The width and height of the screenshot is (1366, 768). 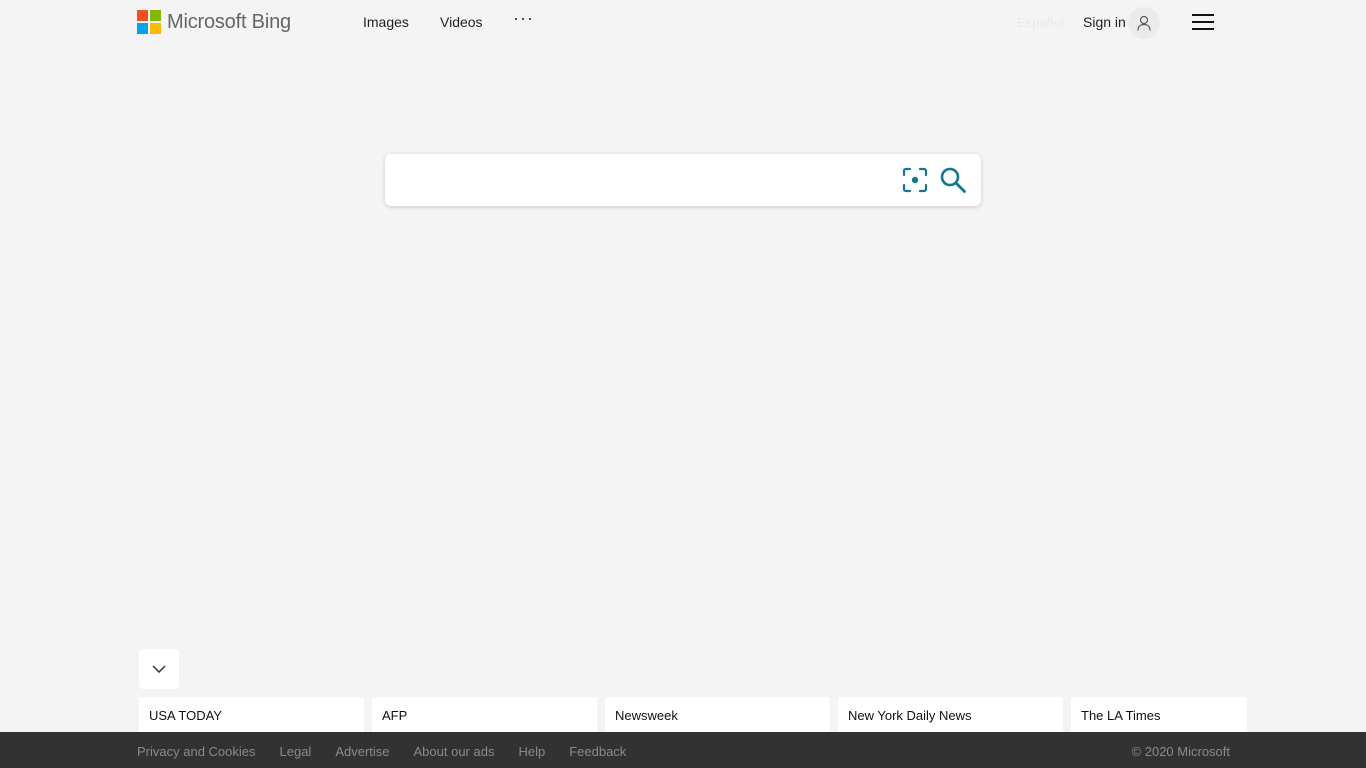 What do you see at coordinates (531, 751) in the screenshot?
I see `footer-link-help: Help` at bounding box center [531, 751].